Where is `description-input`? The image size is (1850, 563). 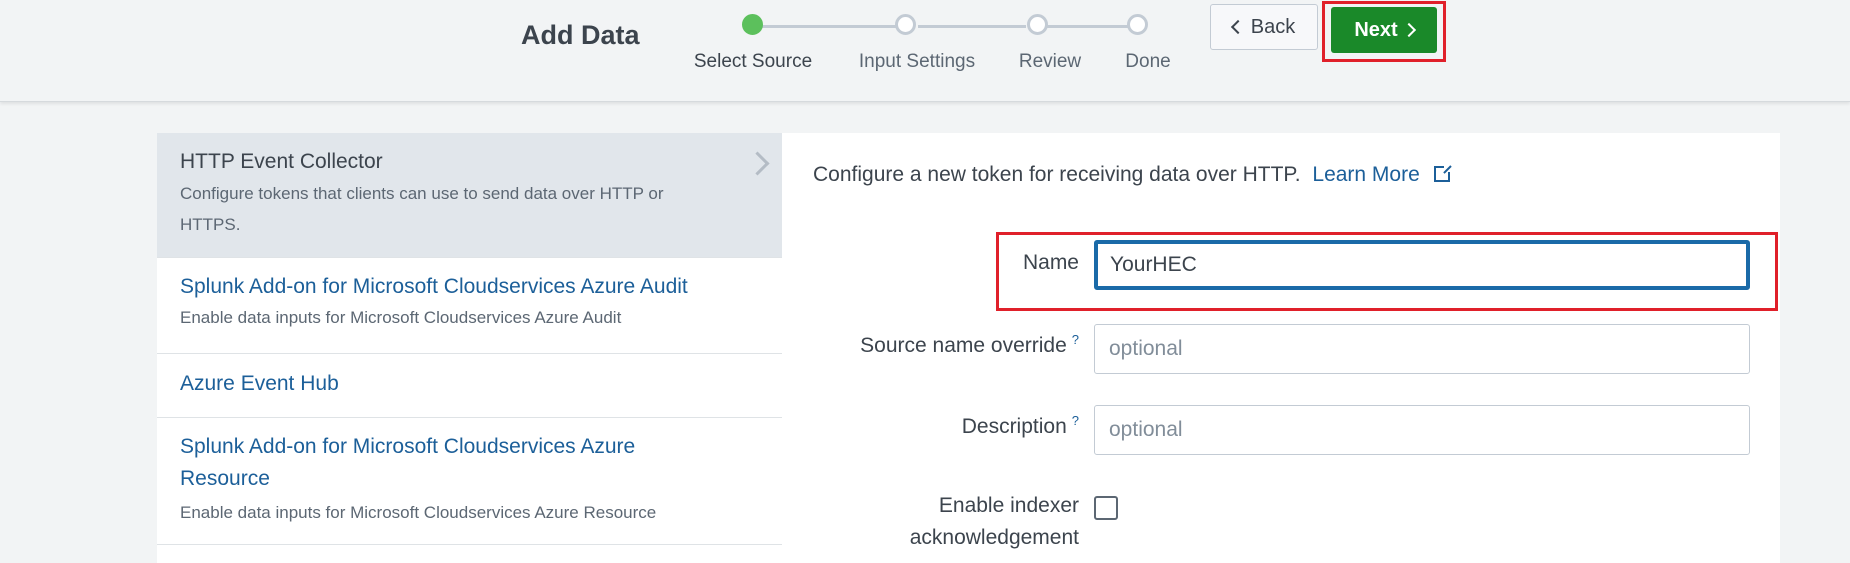
description-input is located at coordinates (1422, 430).